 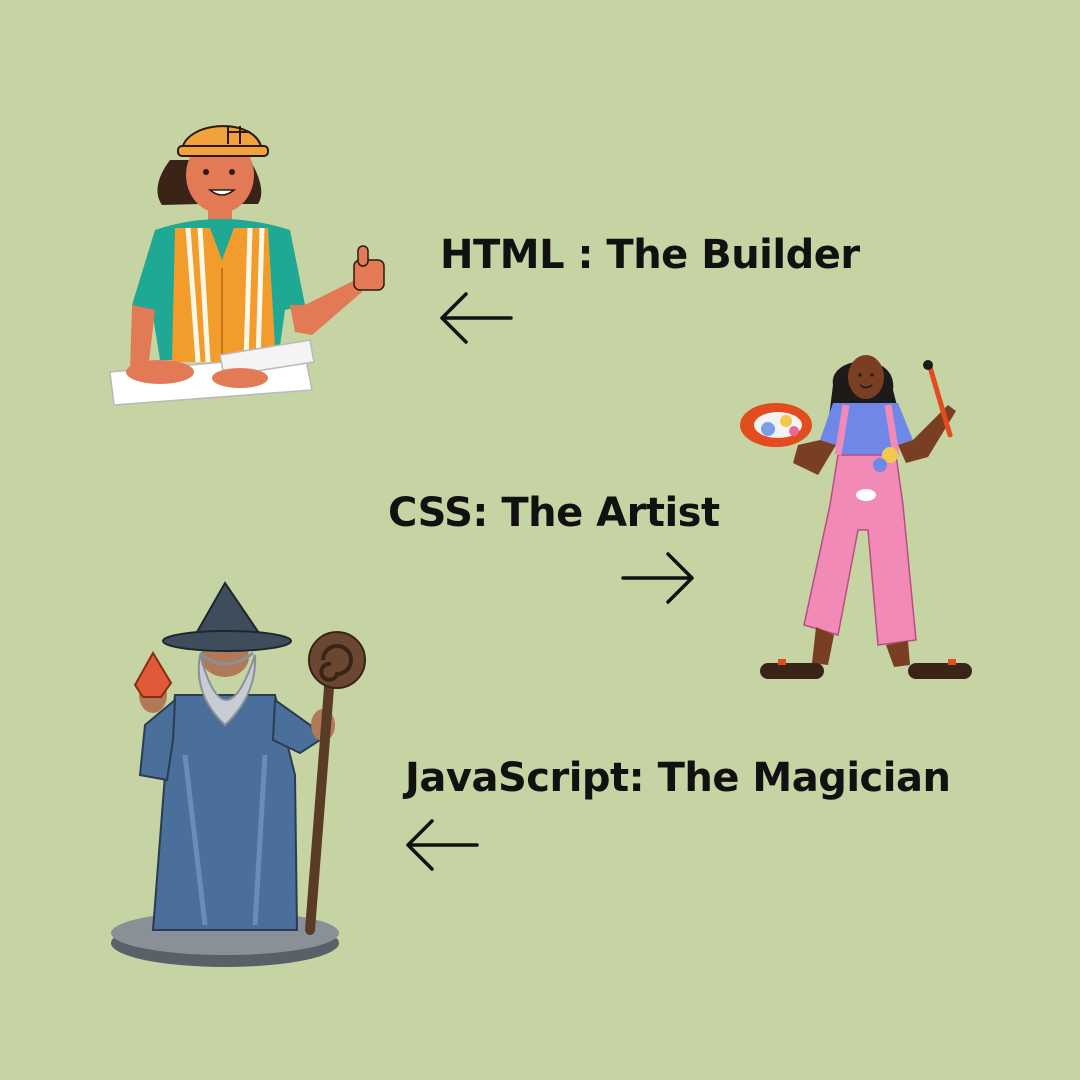 I want to click on html-builder-label: HTML : The Builder, so click(x=650, y=255).